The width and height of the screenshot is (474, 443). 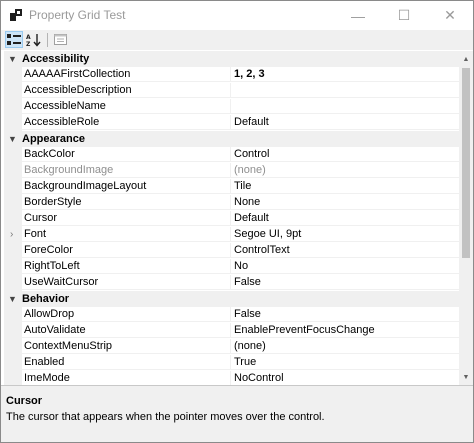 I want to click on property-value: None, so click(x=345, y=202).